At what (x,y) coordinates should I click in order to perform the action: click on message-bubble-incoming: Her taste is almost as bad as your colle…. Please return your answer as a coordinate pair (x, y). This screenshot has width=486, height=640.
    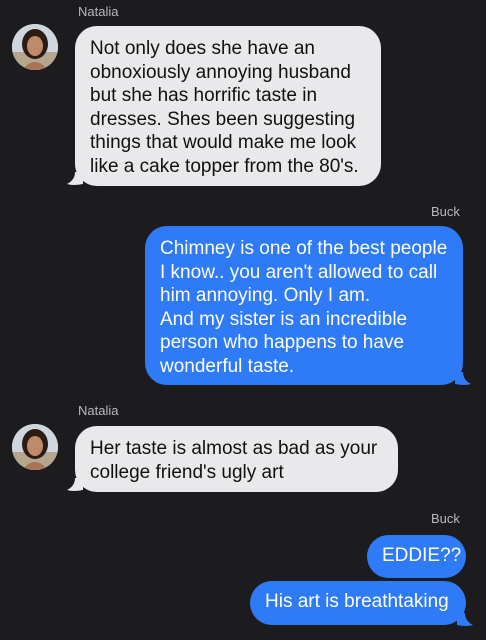
    Looking at the image, I should click on (236, 459).